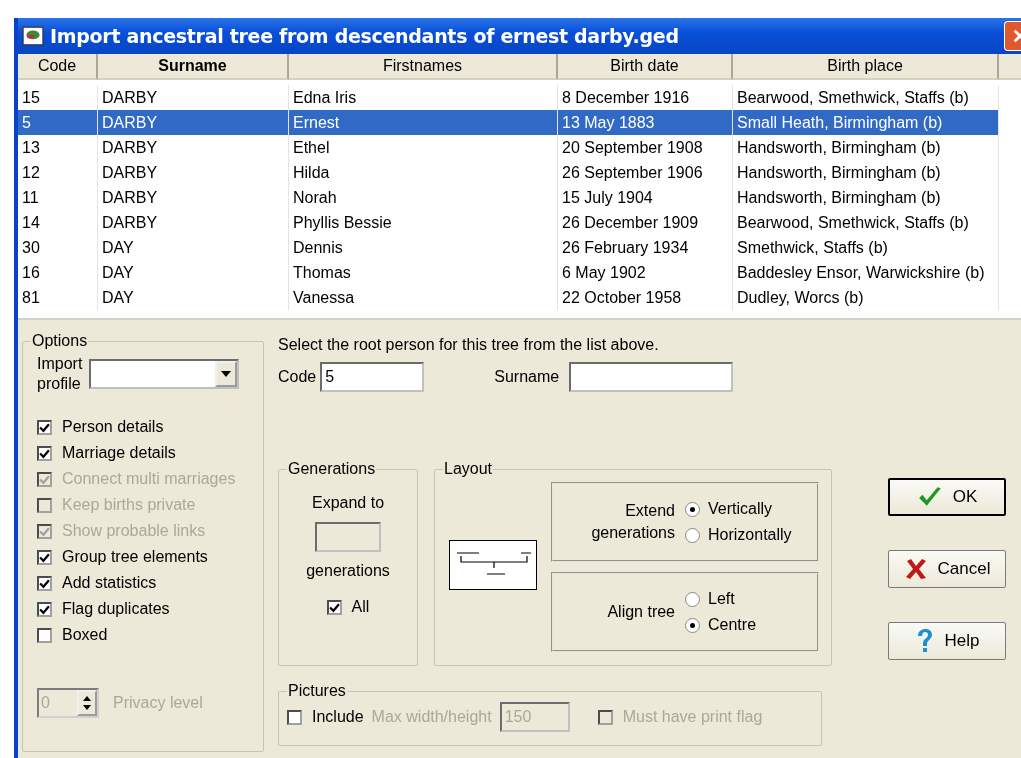 The height and width of the screenshot is (758, 1021). I want to click on radio-label: Horizontally, so click(750, 535).